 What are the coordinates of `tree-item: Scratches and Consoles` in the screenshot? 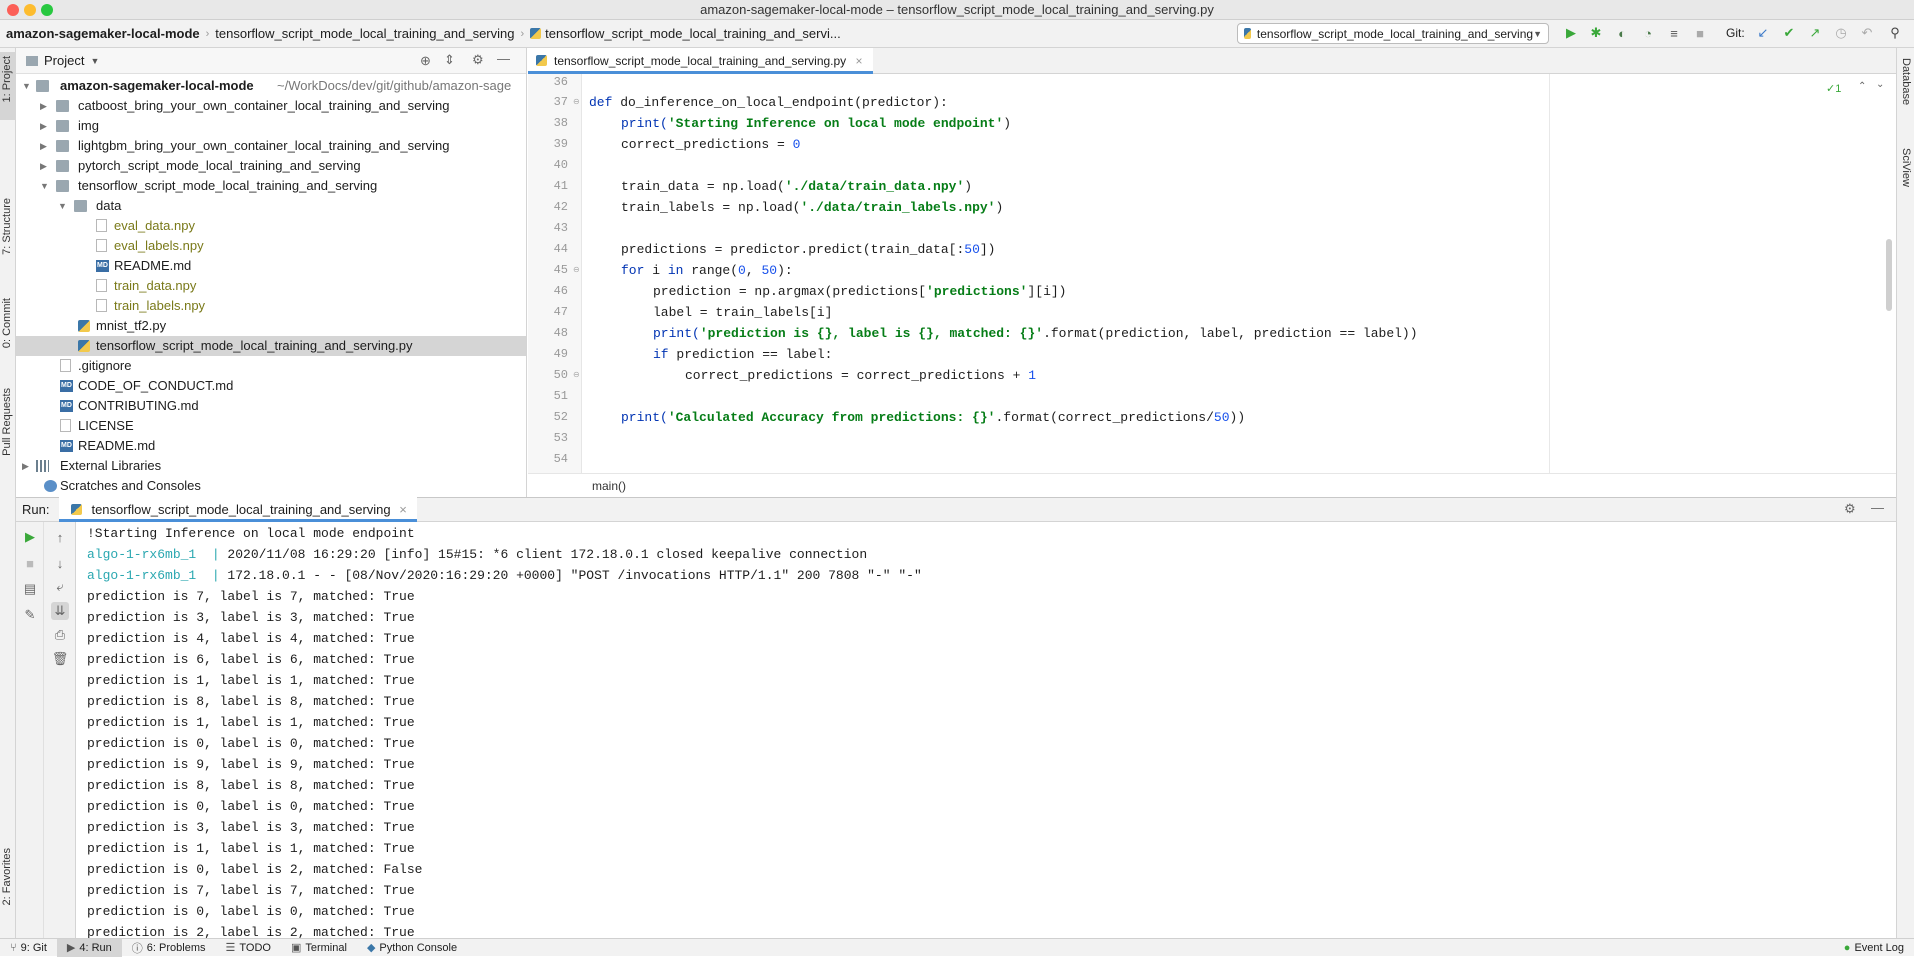 It's located at (271, 486).